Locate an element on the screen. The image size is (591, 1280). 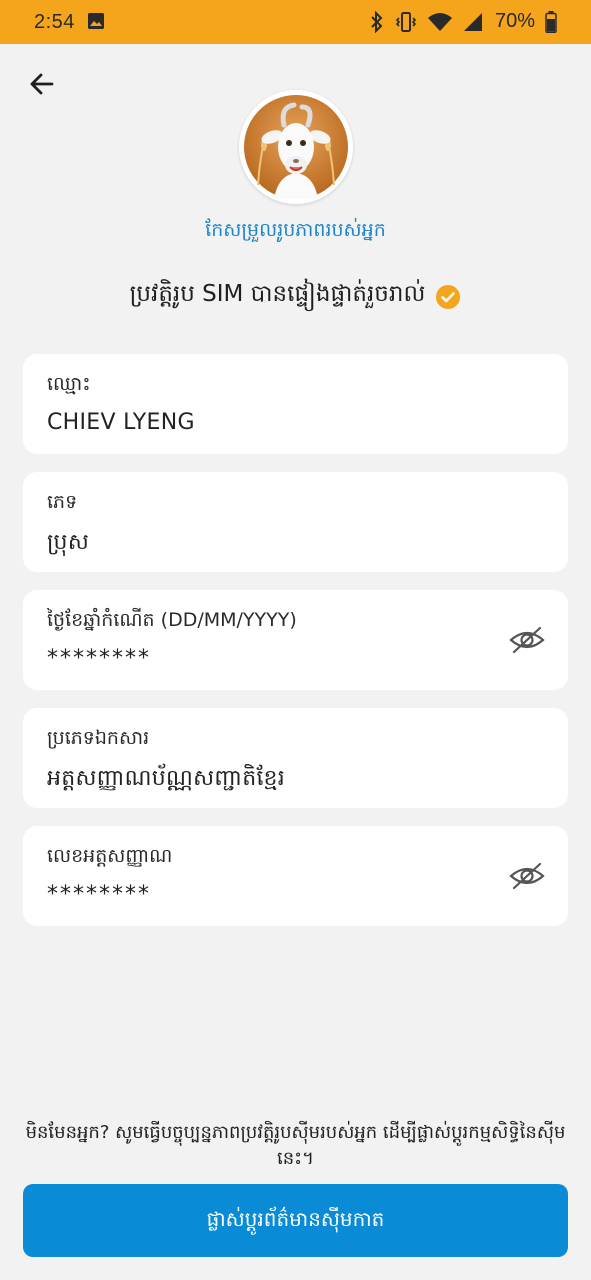
profile-avatar is located at coordinates (296, 147).